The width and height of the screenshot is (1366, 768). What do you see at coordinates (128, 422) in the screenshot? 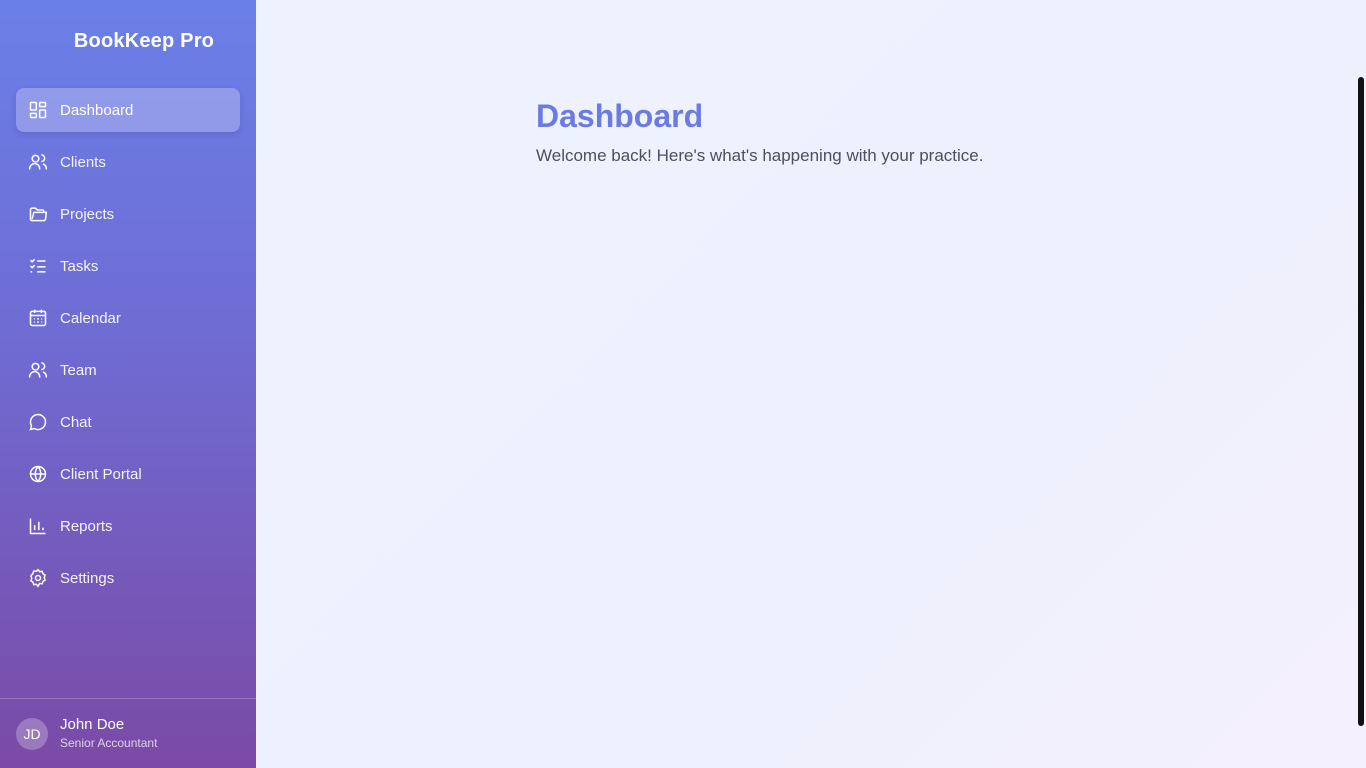
I see `sidebar-item-chat: Chat` at bounding box center [128, 422].